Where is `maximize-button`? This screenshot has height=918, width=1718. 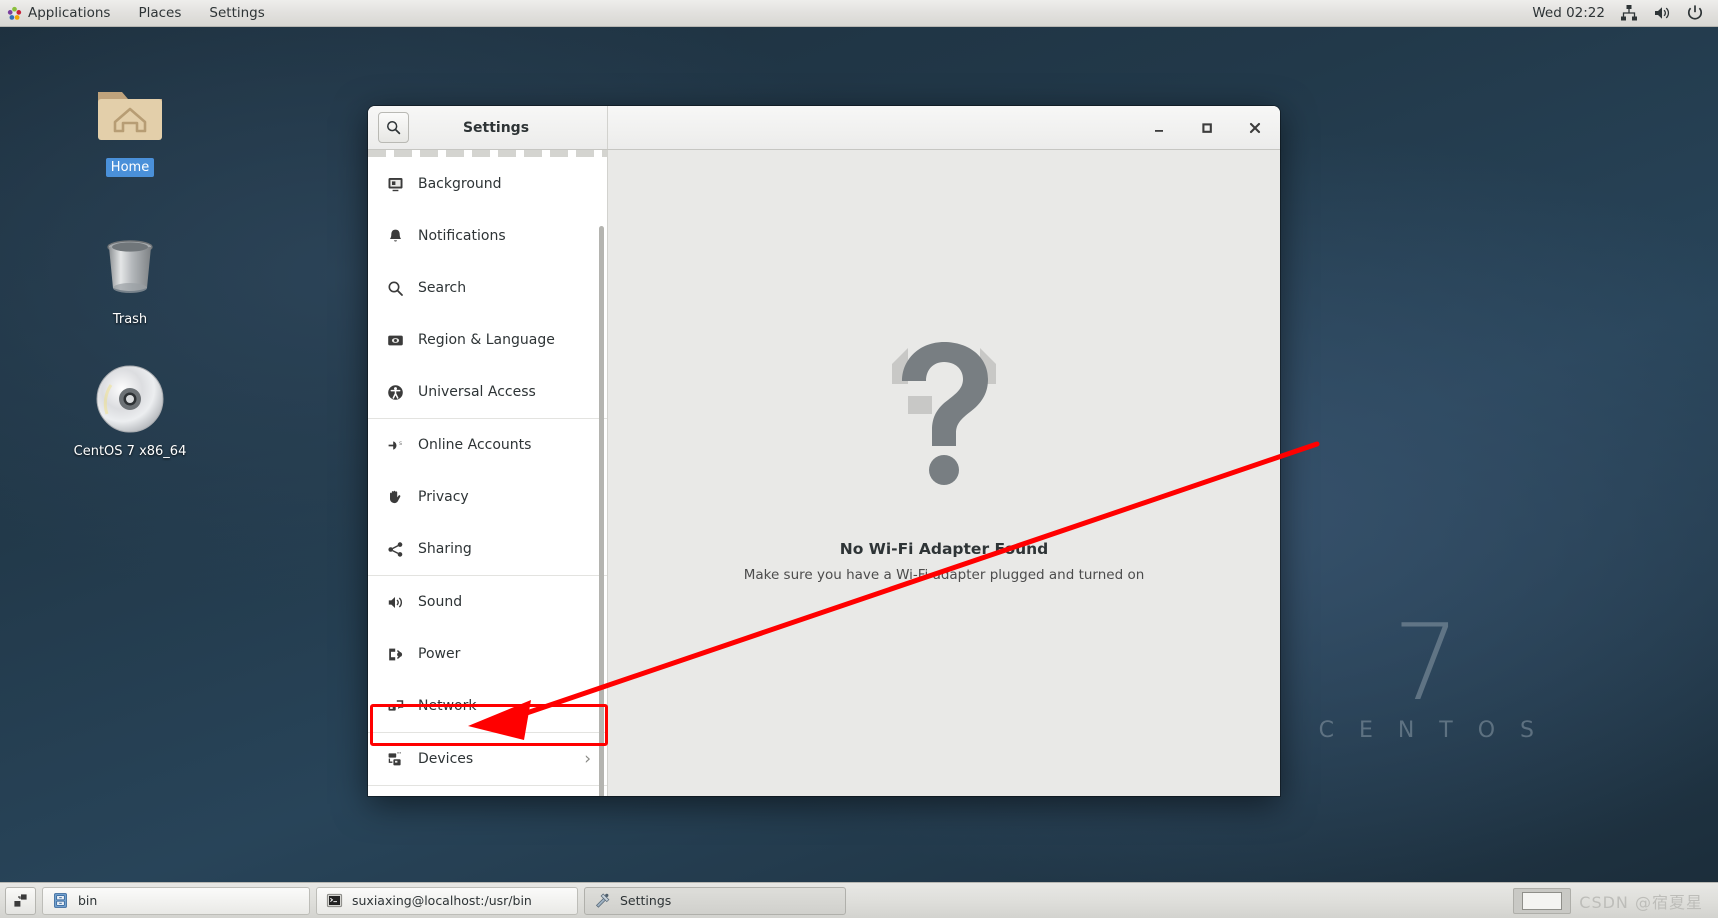
maximize-button is located at coordinates (1207, 128).